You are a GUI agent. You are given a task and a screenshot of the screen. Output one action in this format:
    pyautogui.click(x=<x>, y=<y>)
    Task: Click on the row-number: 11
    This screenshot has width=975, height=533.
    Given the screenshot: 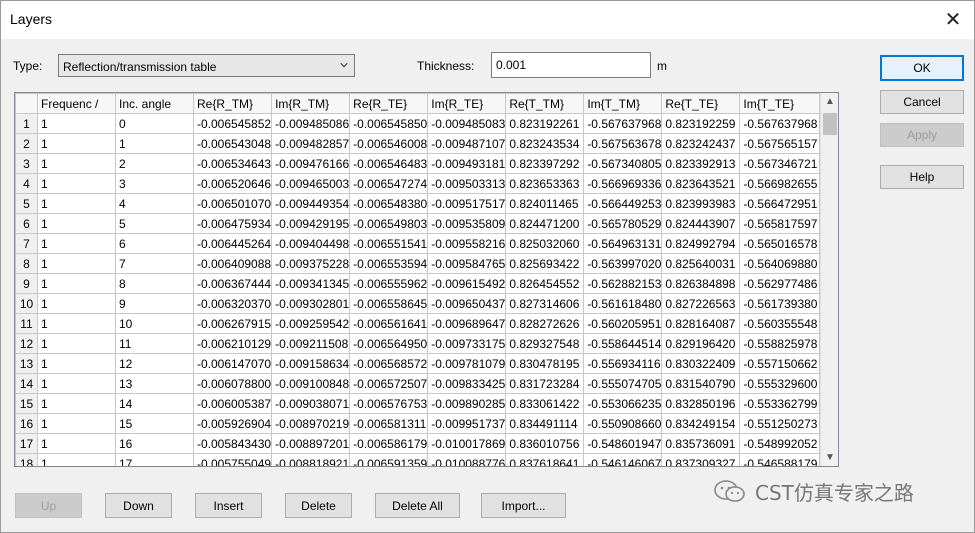 What is the action you would take?
    pyautogui.click(x=26, y=323)
    